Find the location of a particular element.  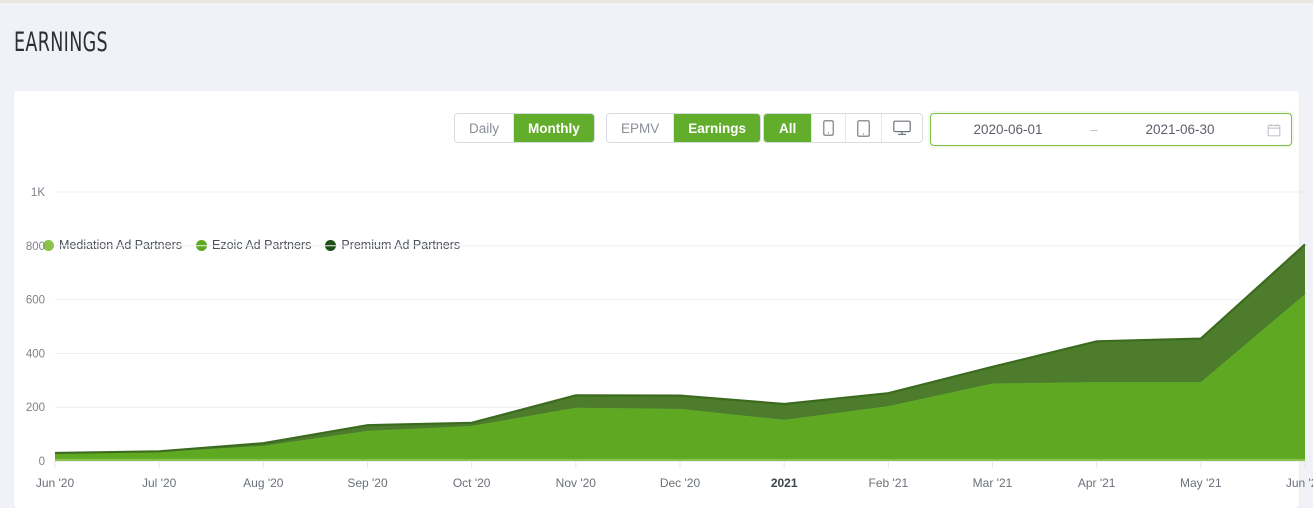

metric-button-group: EPMV Earnings is located at coordinates (684, 128).